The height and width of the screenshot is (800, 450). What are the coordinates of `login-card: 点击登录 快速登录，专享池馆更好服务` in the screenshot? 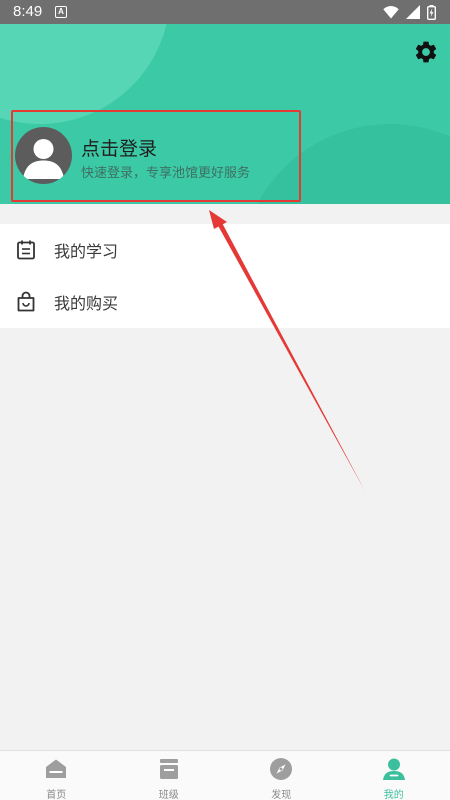 It's located at (156, 156).